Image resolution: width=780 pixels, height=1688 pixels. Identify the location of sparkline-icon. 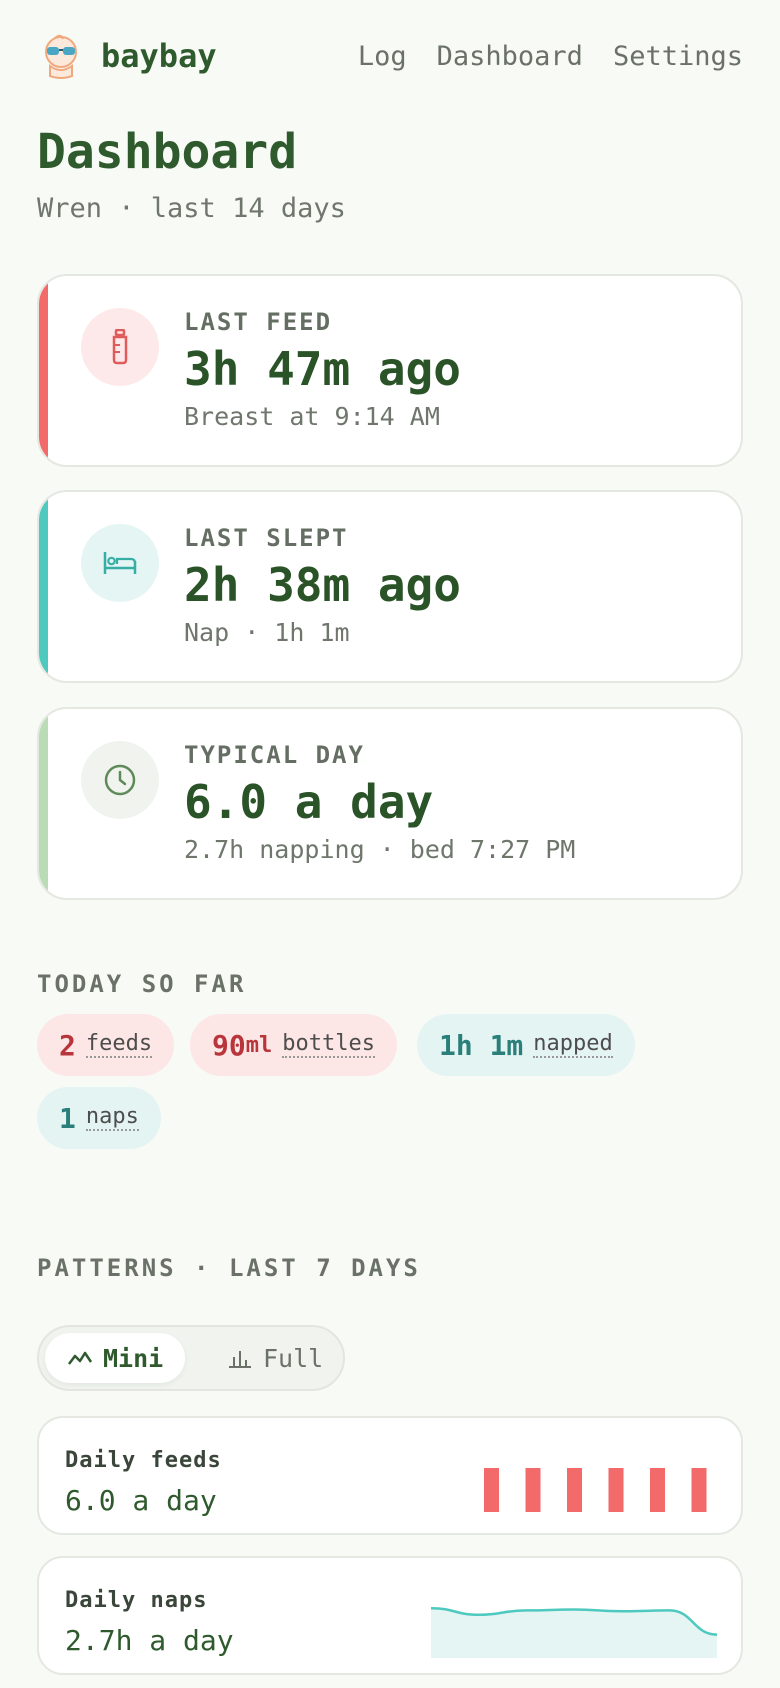
(80, 1358).